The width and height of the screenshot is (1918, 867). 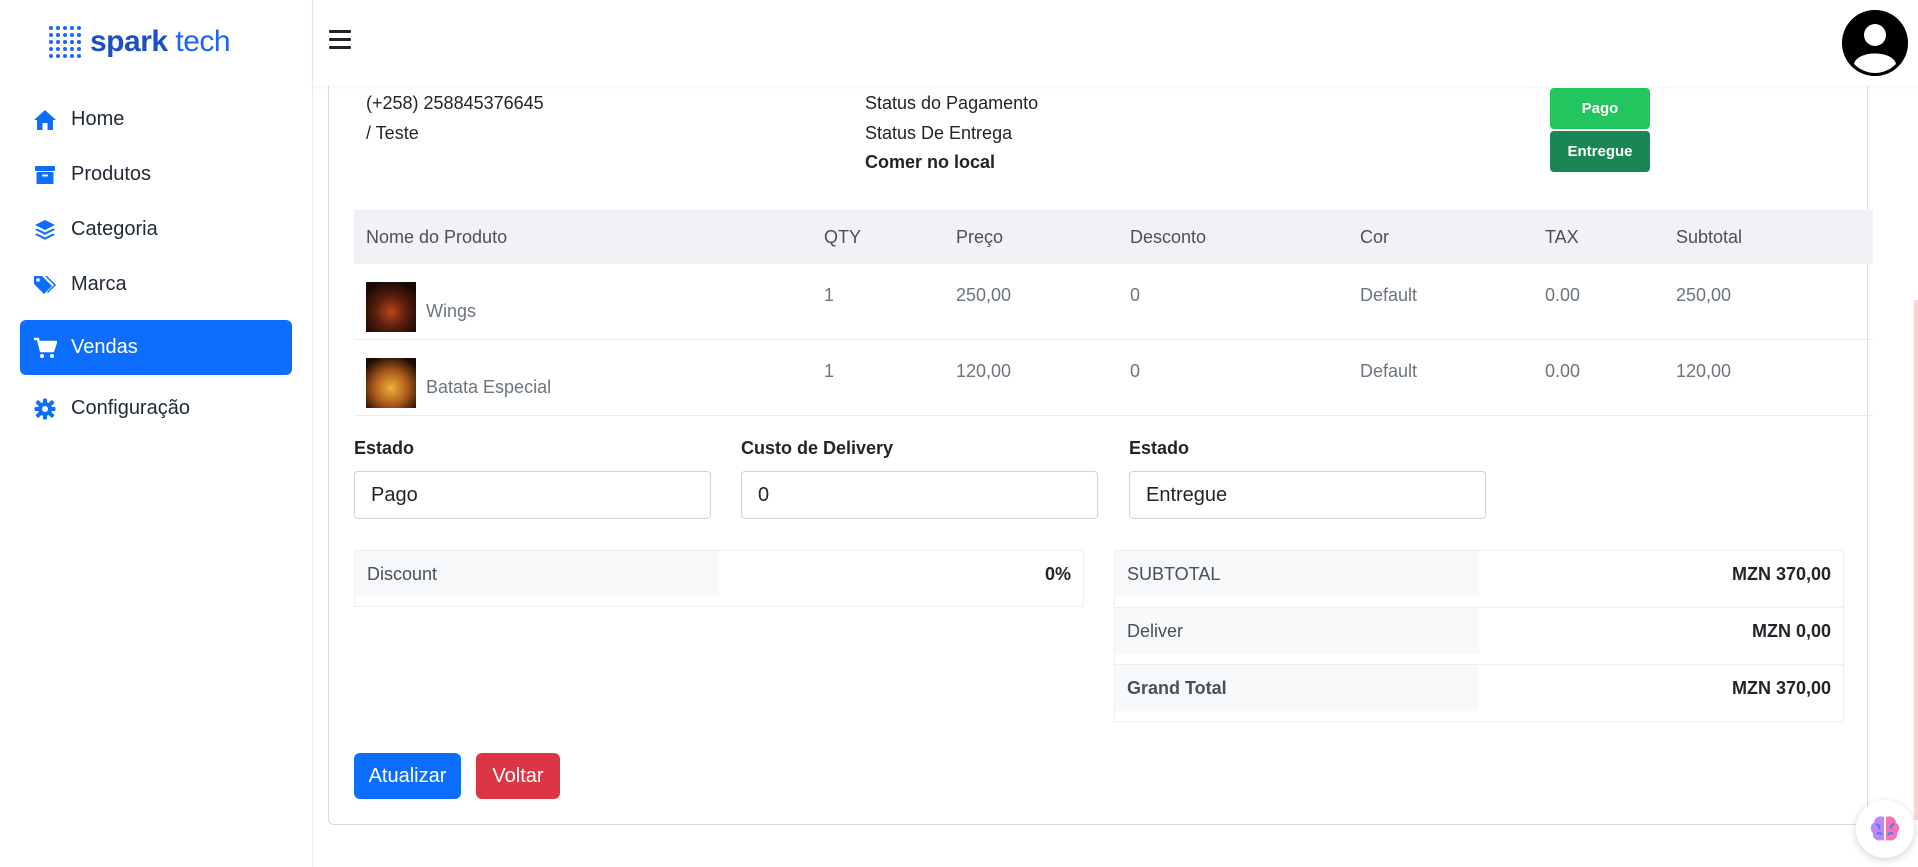 I want to click on sidebar-item-home: Home, so click(x=156, y=119).